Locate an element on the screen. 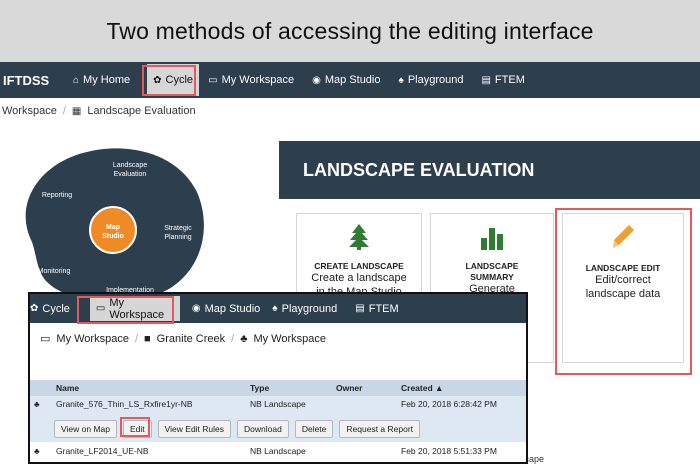  nav-map-studio: ◉ Map Studio is located at coordinates (346, 80).